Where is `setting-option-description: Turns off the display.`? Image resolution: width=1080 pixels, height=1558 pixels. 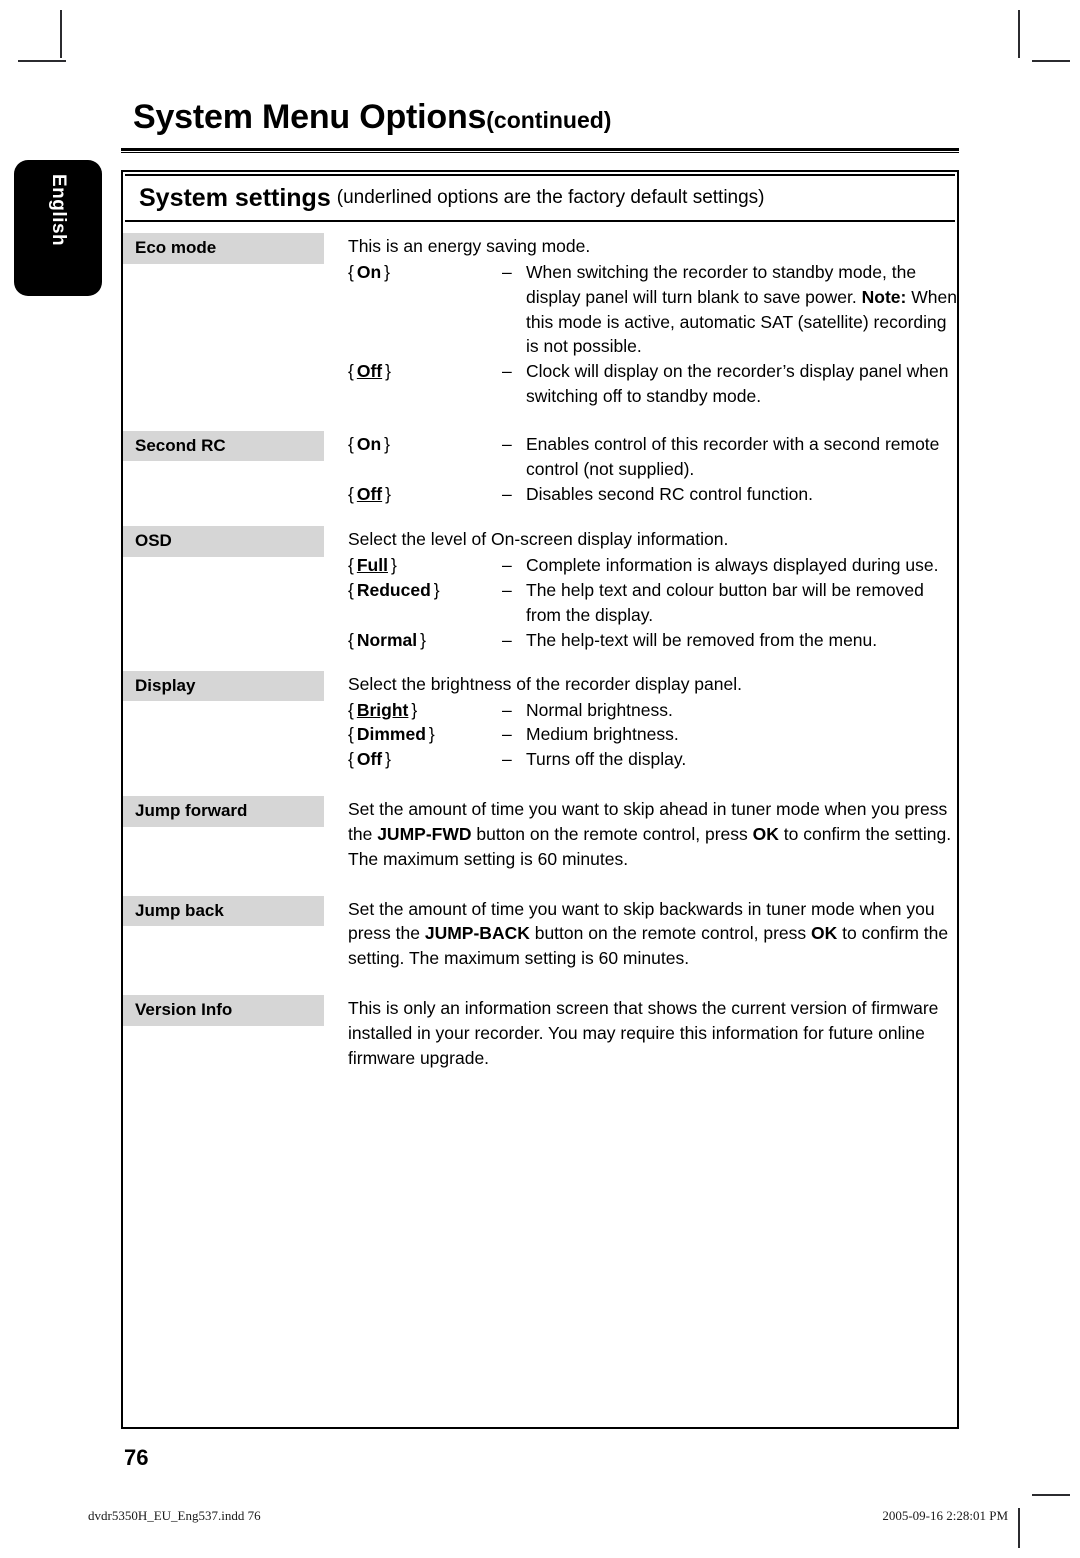 setting-option-description: Turns off the display. is located at coordinates (741, 759).